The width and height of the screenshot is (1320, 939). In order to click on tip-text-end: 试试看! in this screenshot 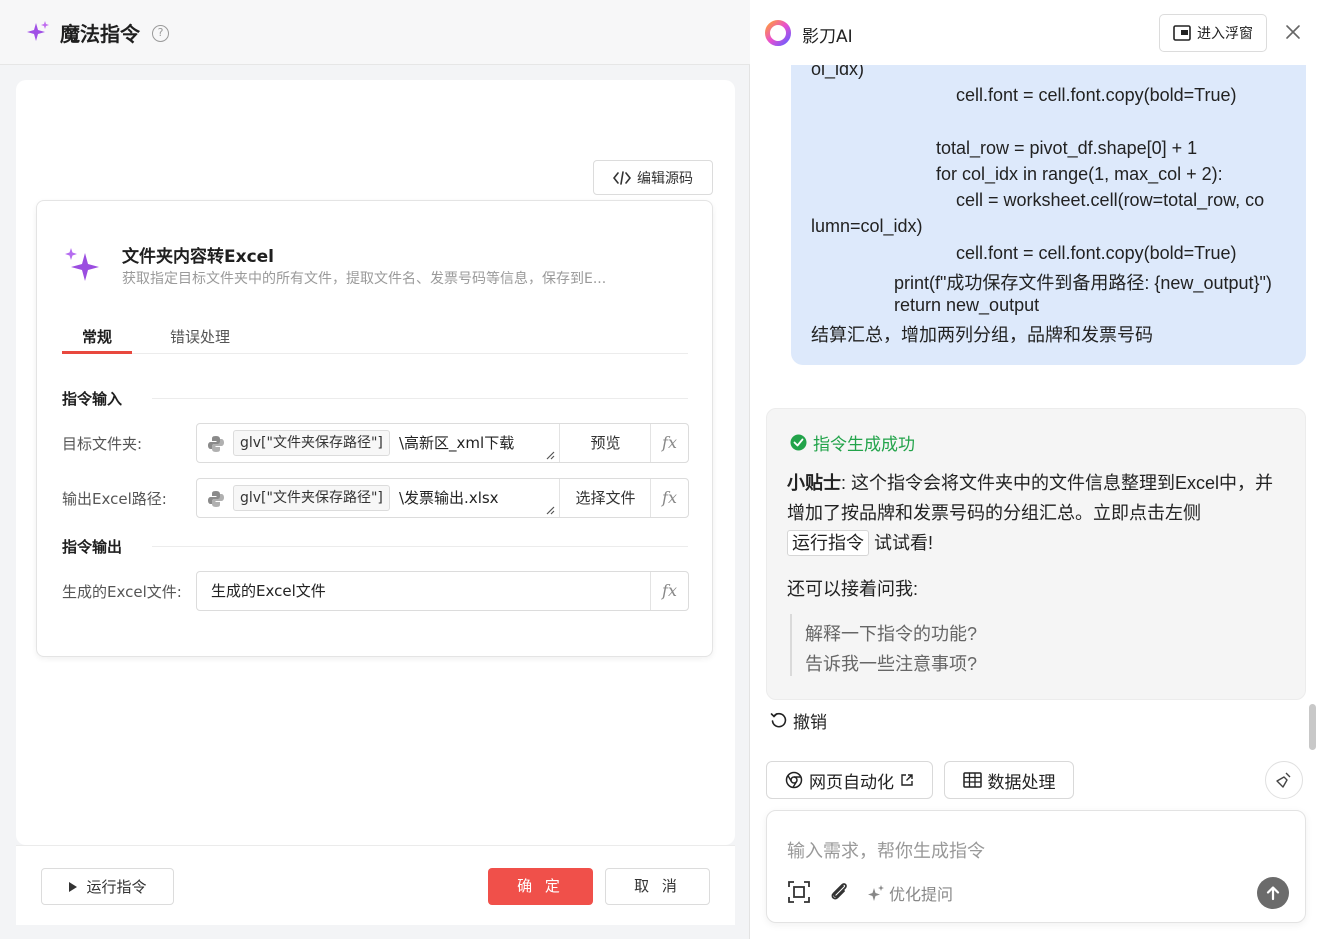, I will do `click(904, 543)`.